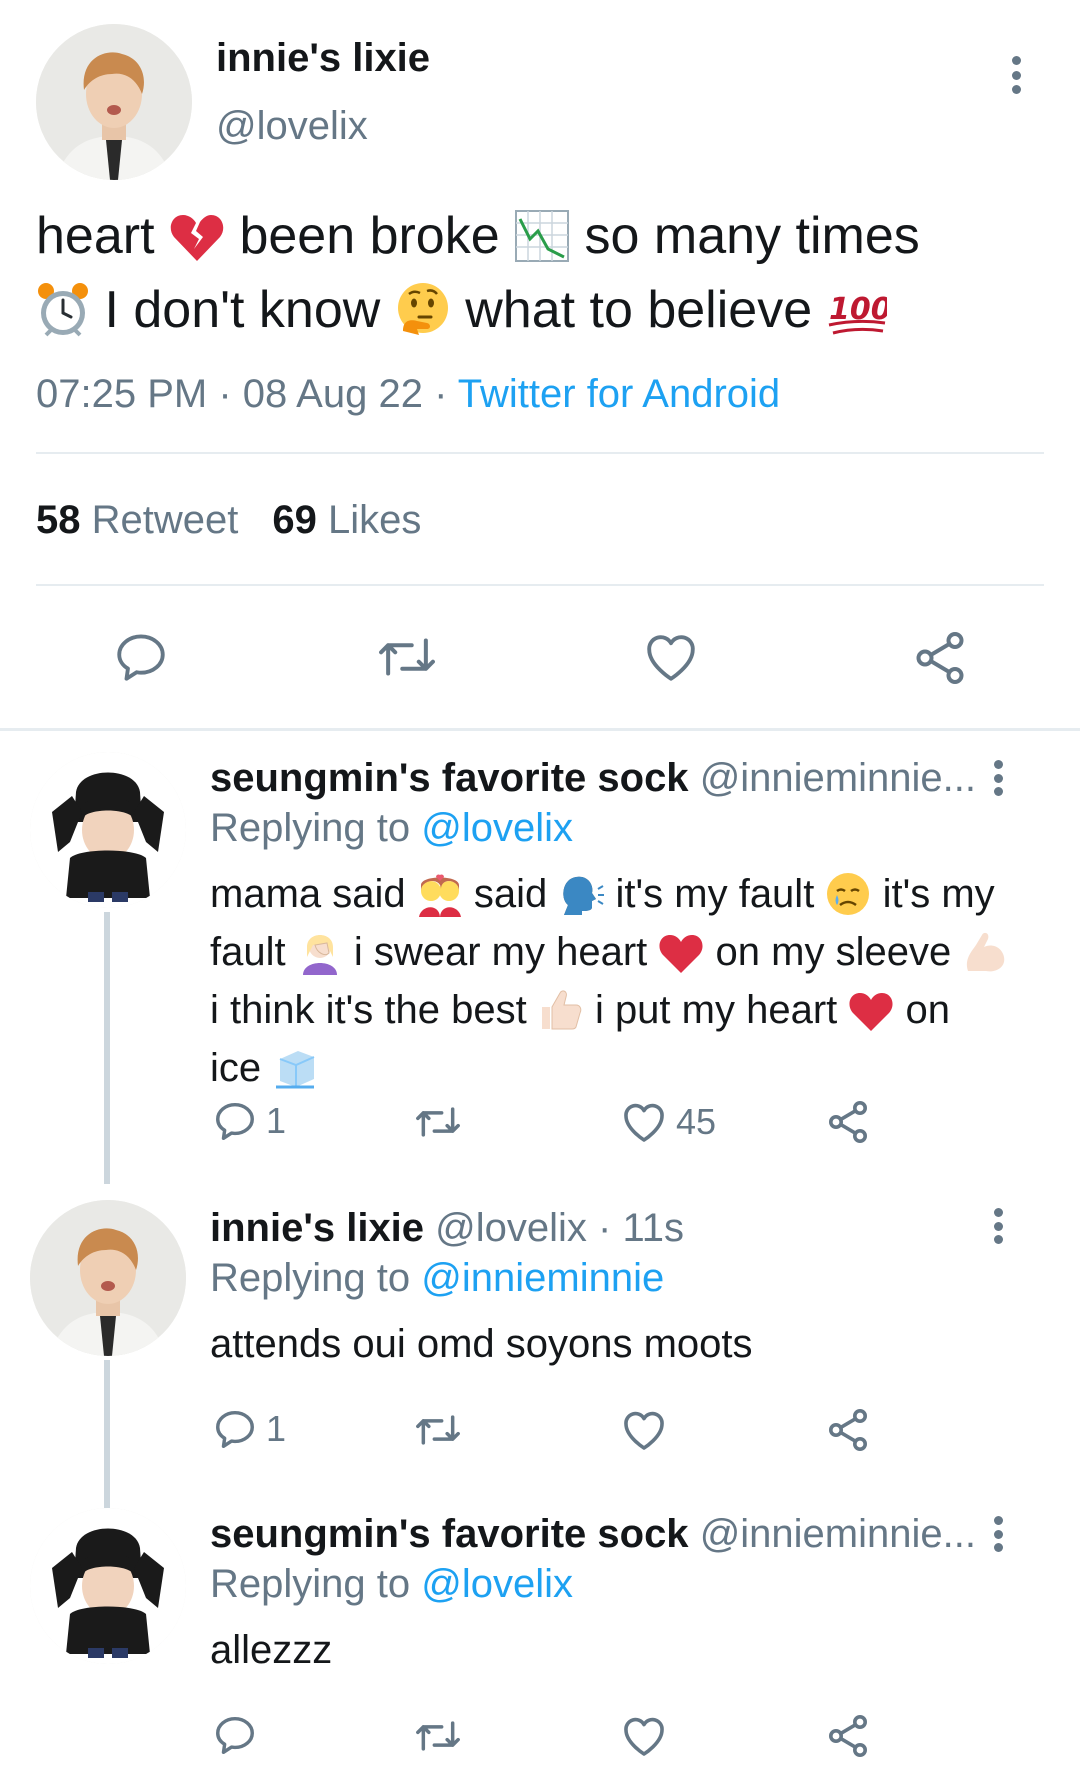 Image resolution: width=1080 pixels, height=1788 pixels. Describe the element at coordinates (985, 957) in the screenshot. I see `flexed-biceps-icon` at that location.